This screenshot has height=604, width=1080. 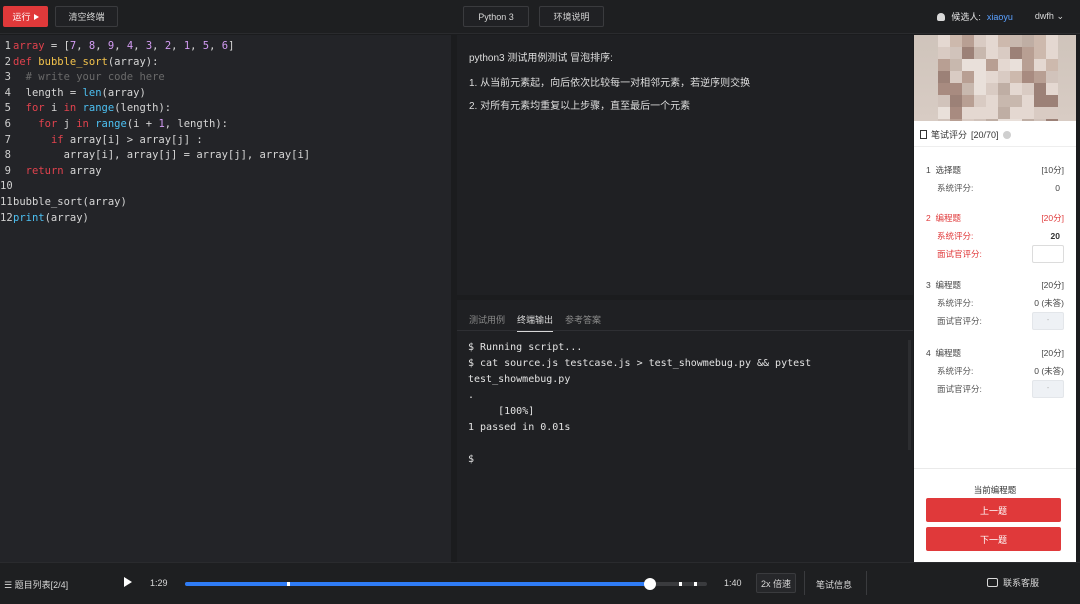 I want to click on system-score-value: 0, so click(x=1057, y=188).